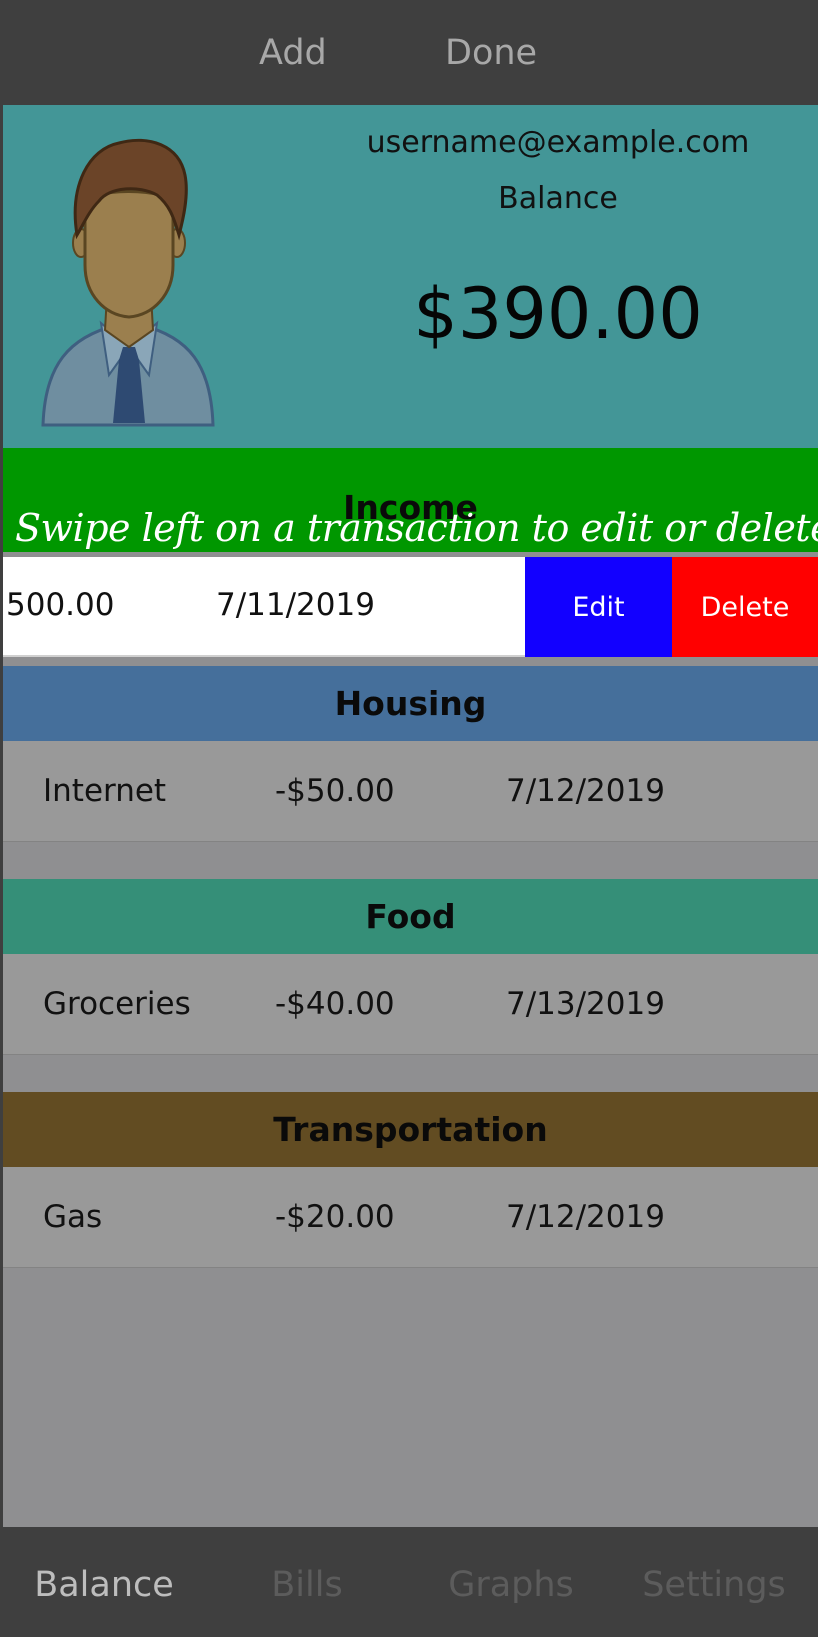 The height and width of the screenshot is (1637, 818). I want to click on transaction-name: Groceries, so click(117, 1004).